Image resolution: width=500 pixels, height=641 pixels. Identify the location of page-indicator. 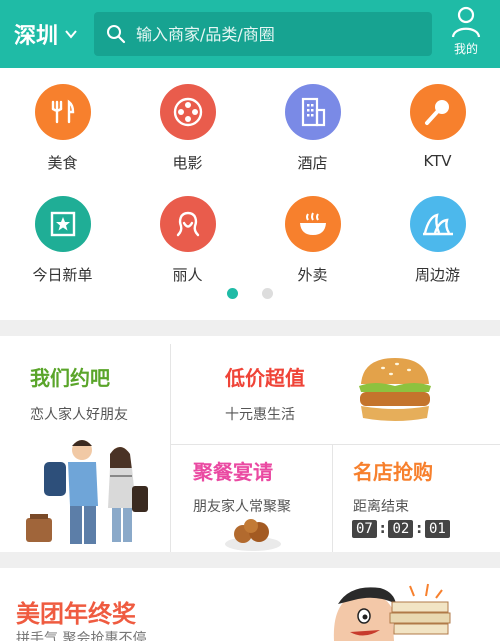
(250, 293).